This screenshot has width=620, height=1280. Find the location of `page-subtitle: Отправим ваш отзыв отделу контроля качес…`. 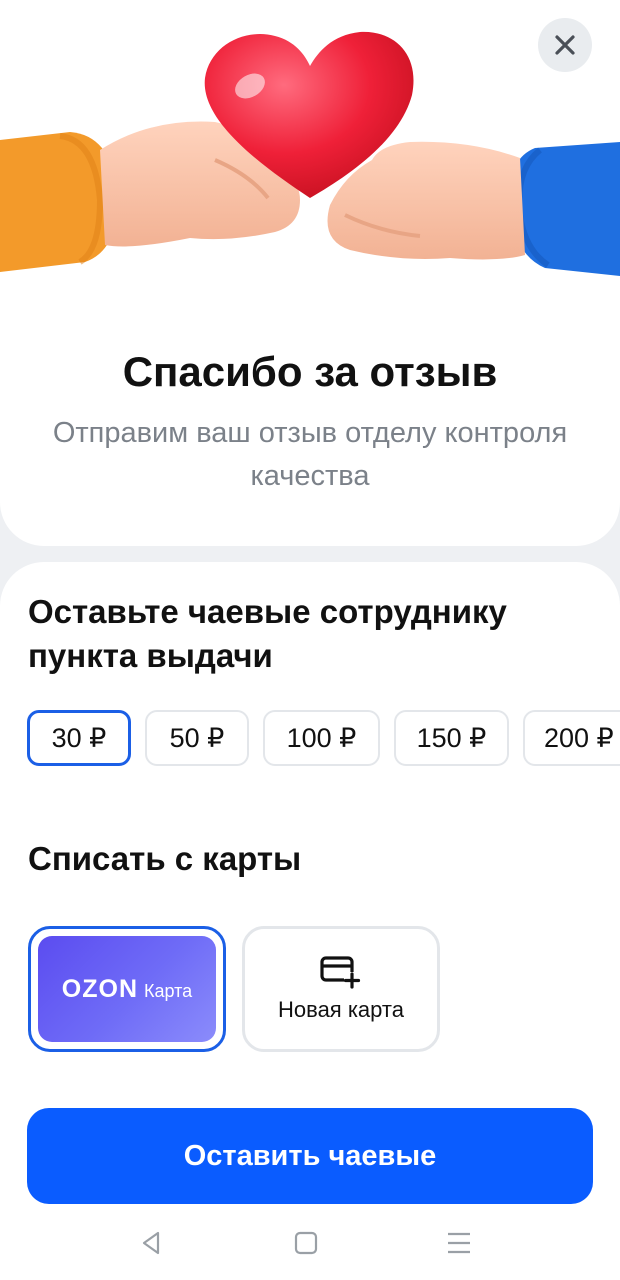

page-subtitle: Отправим ваш отзыв отделу контроля качес… is located at coordinates (310, 454).